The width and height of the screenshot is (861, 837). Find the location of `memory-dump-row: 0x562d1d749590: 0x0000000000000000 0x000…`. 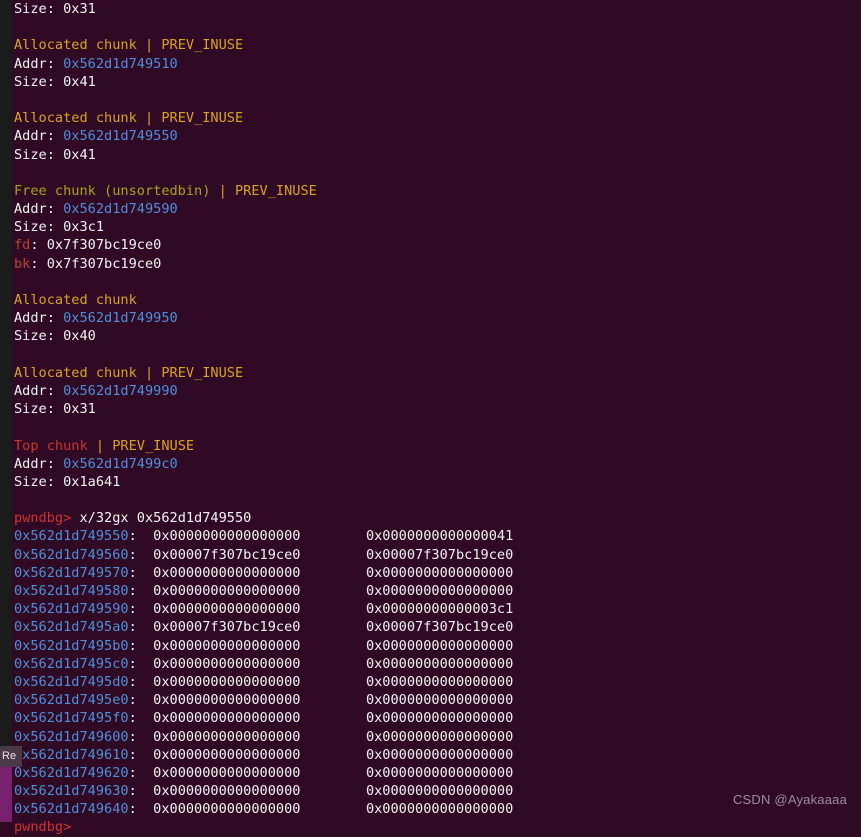

memory-dump-row: 0x562d1d749590: 0x0000000000000000 0x000… is located at coordinates (430, 609).